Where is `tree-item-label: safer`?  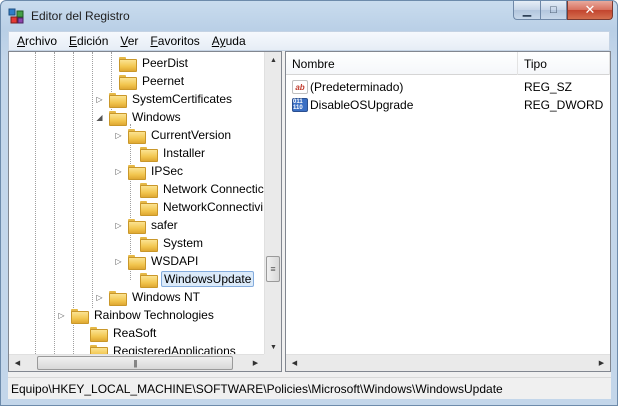
tree-item-label: safer is located at coordinates (164, 225).